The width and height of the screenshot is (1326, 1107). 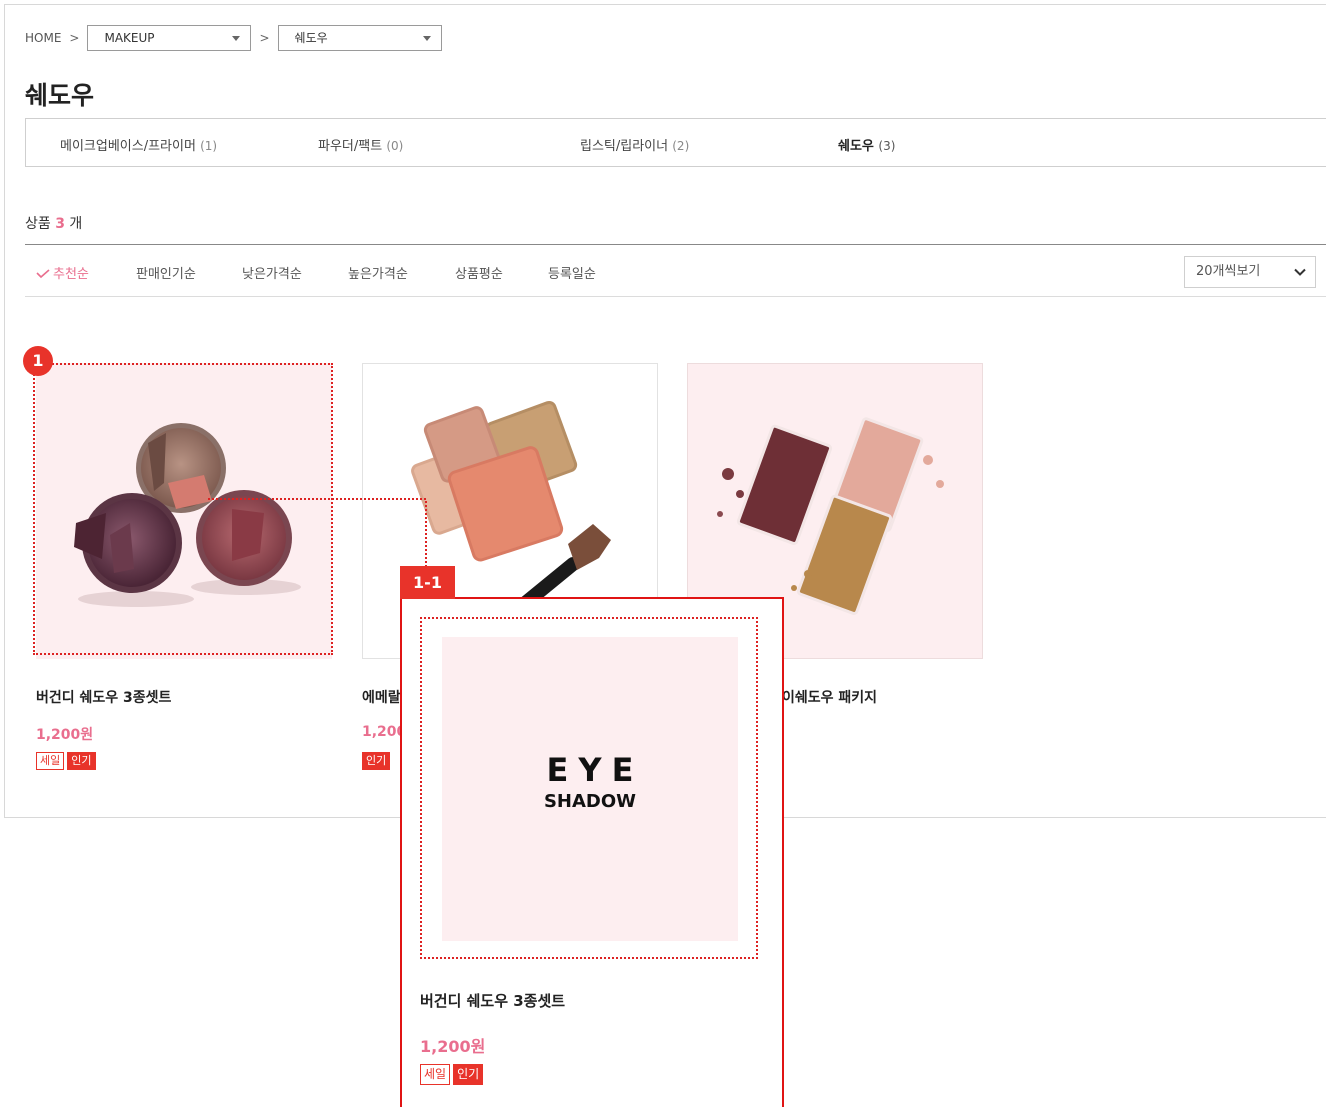 What do you see at coordinates (38, 361) in the screenshot?
I see `annotation-marker: 1` at bounding box center [38, 361].